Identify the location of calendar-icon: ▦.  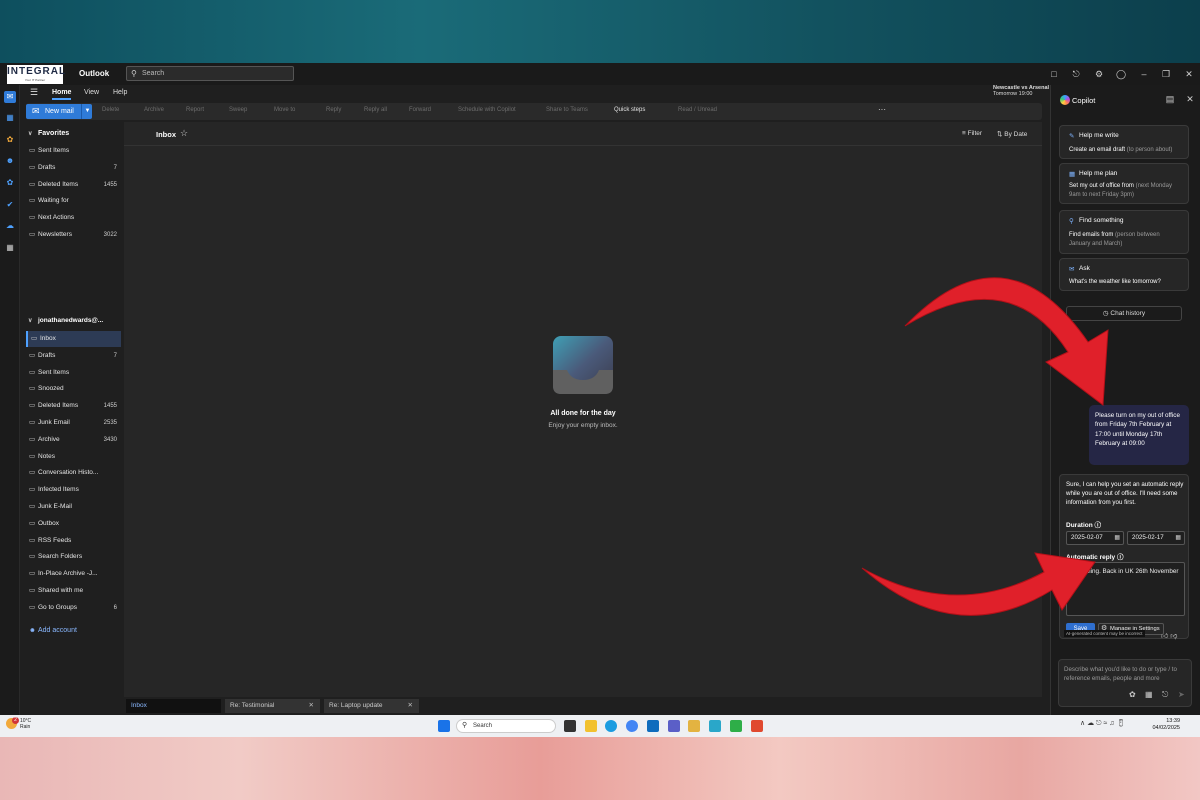
(10, 118).